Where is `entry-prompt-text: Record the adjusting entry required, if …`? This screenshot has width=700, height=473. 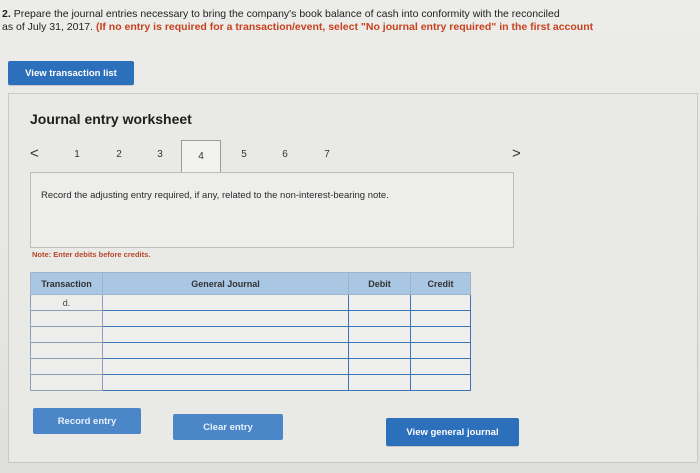 entry-prompt-text: Record the adjusting entry required, if … is located at coordinates (215, 195).